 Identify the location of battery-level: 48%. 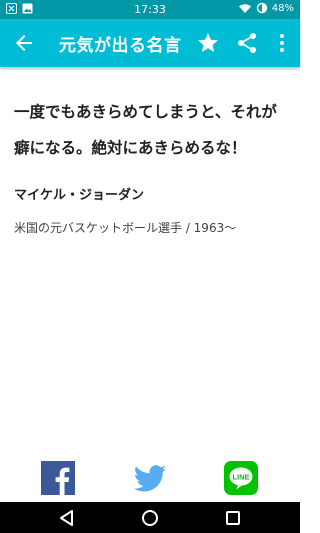
(282, 8).